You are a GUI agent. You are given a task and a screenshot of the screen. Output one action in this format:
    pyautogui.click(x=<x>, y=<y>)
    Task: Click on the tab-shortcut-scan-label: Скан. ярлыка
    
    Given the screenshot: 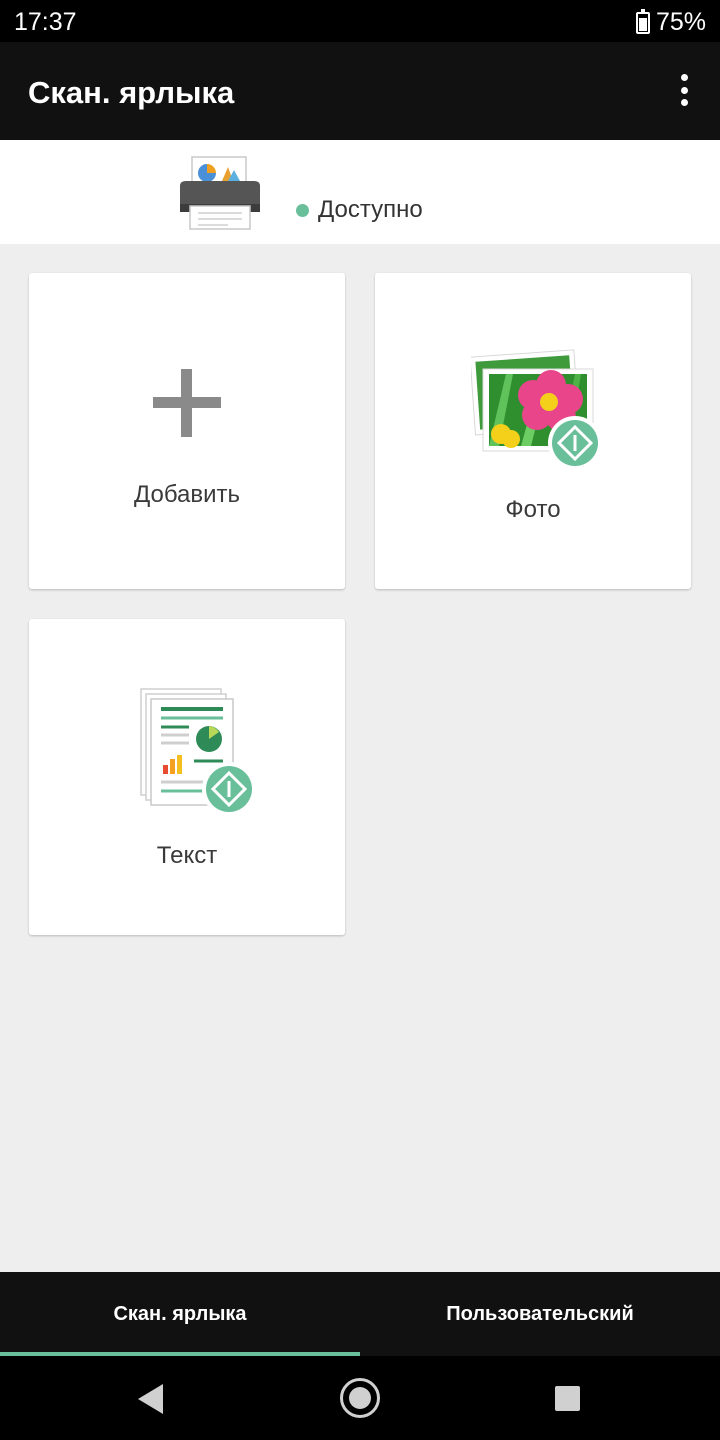 What is the action you would take?
    pyautogui.click(x=180, y=1313)
    